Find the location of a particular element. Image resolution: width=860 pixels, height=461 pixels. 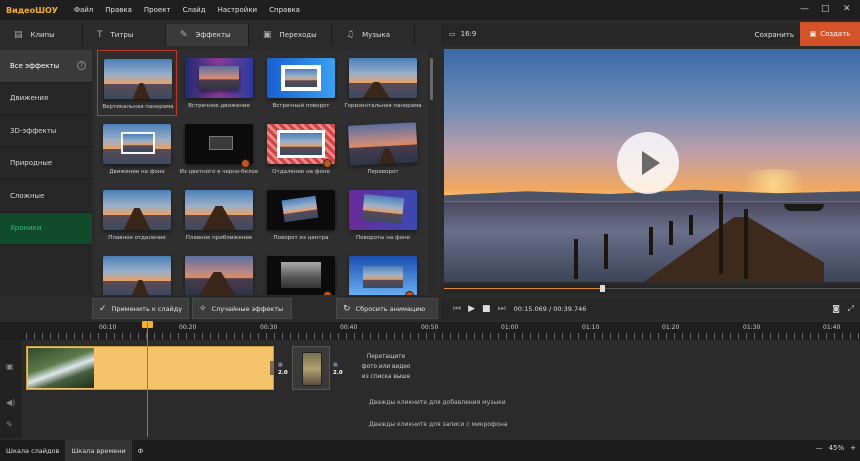

menu-project: Проект is located at coordinates (157, 10).